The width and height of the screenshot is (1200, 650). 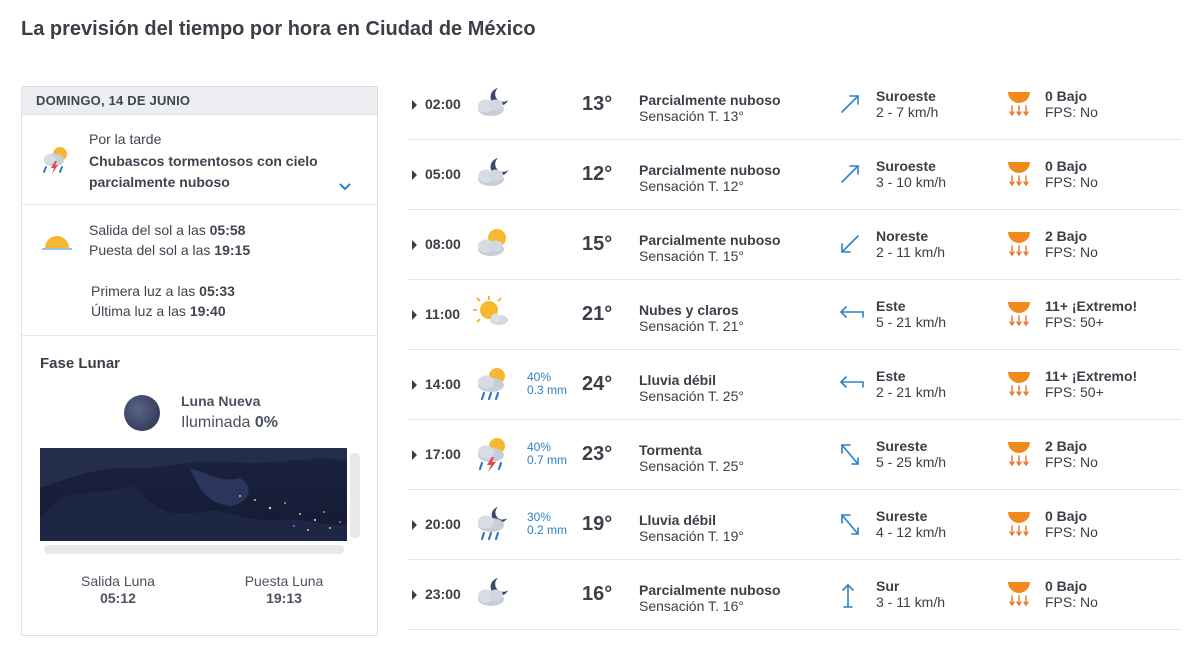 I want to click on temperature: 19°, so click(x=597, y=524).